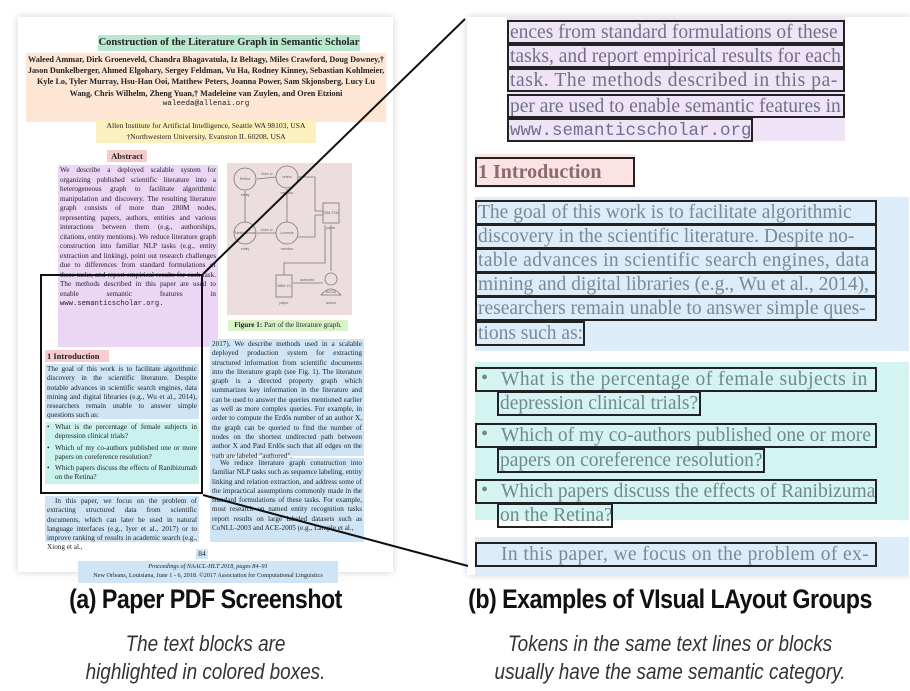 Image resolution: width=910 pixels, height=691 pixels. I want to click on text-line-box: depression clinical trials?, so click(599, 403).